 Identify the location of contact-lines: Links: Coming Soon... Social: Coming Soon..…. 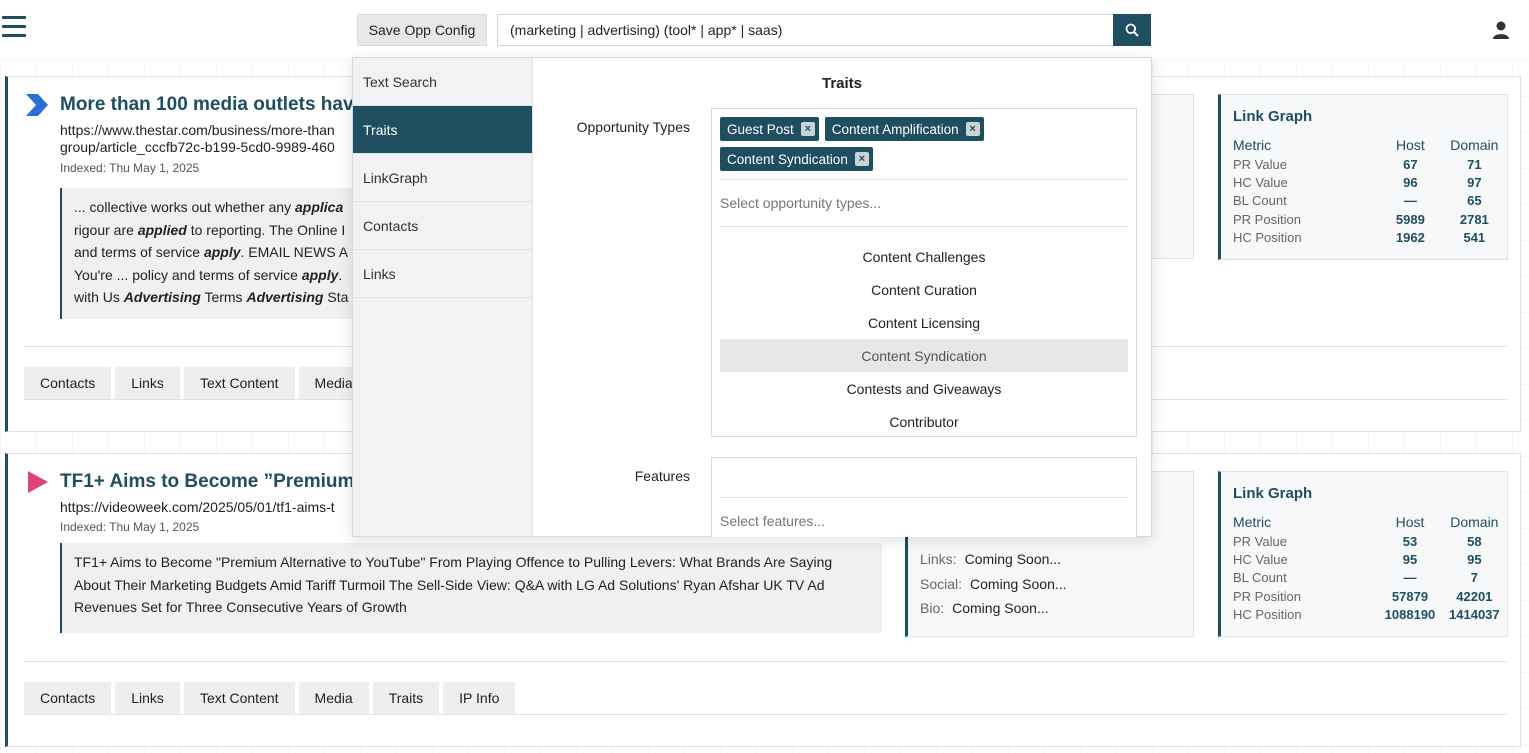
(993, 588).